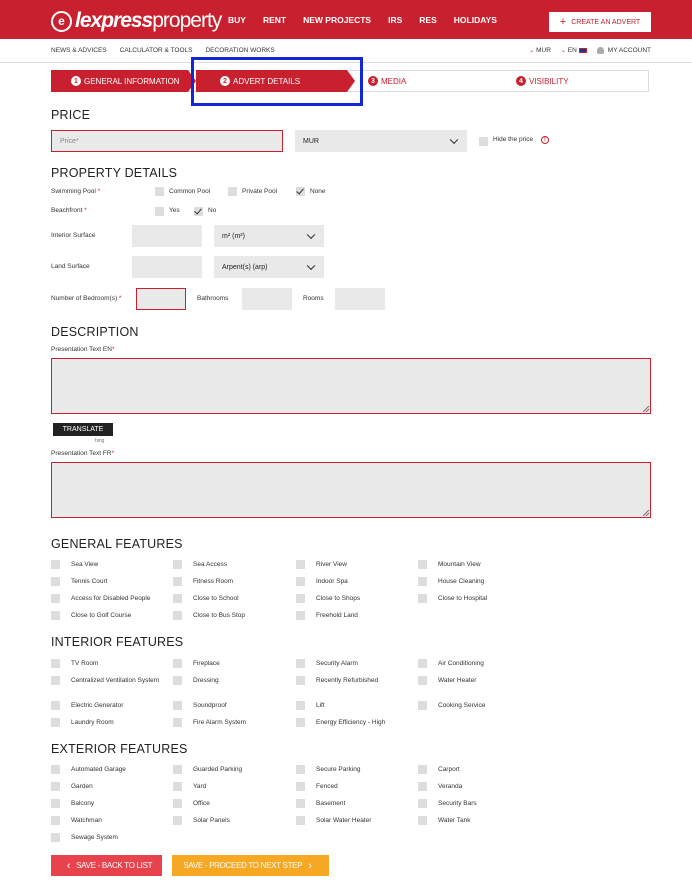  I want to click on save-back-button: ‹ SAVE - BACK TO LIST, so click(106, 865).